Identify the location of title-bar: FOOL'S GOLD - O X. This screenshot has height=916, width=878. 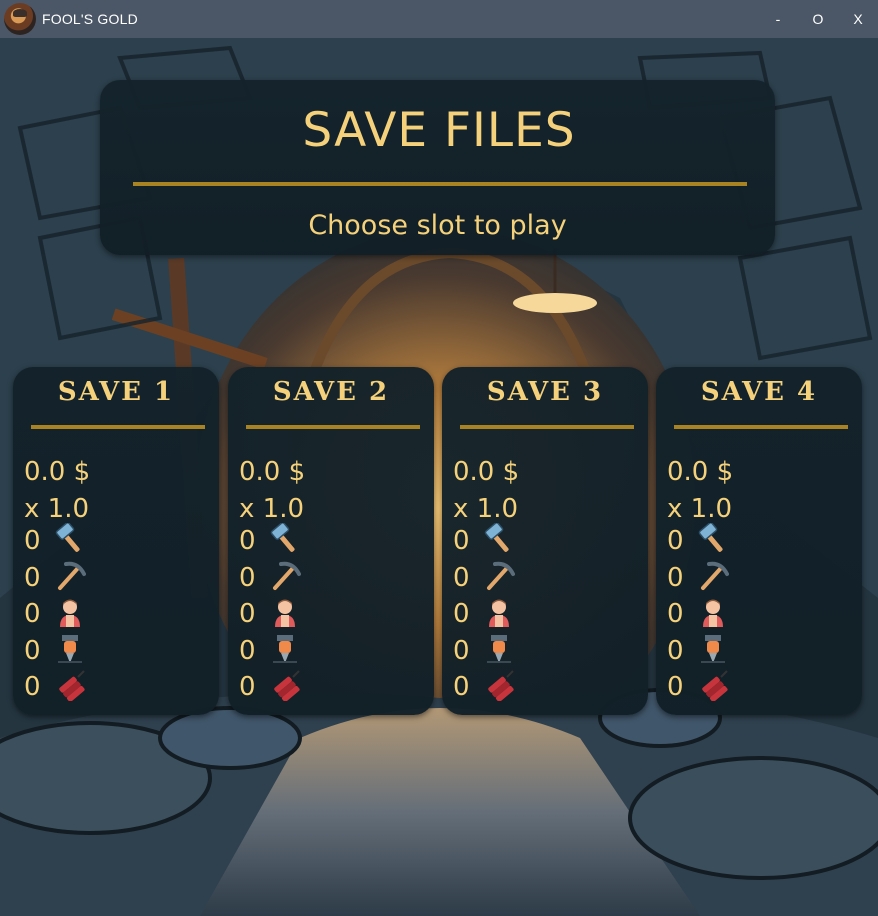
(439, 19).